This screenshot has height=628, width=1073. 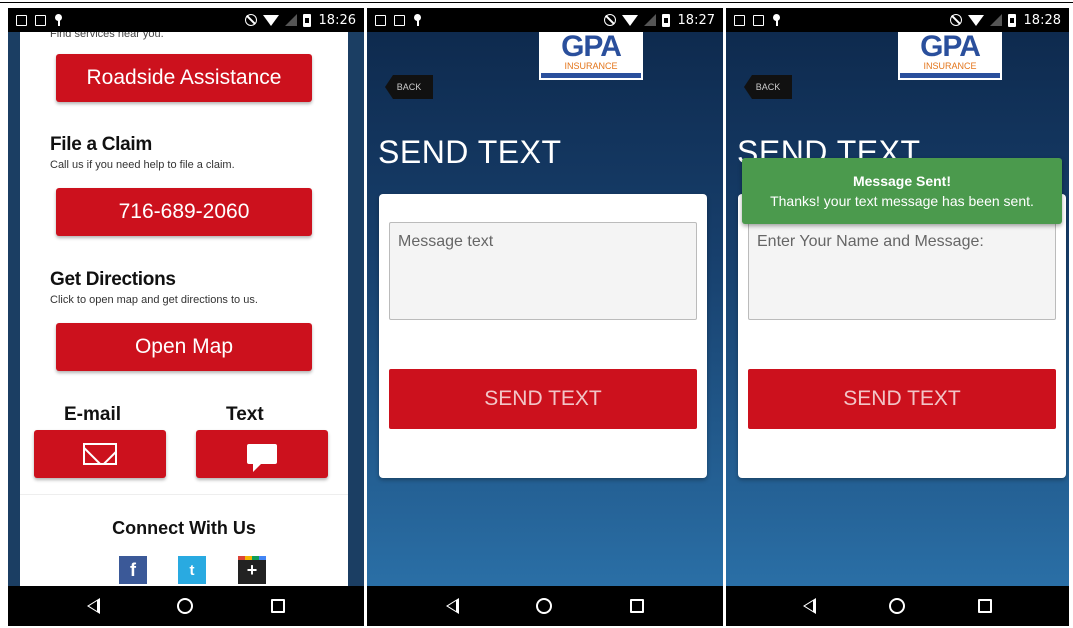 What do you see at coordinates (545, 20) in the screenshot?
I see `status-bar: 18:27` at bounding box center [545, 20].